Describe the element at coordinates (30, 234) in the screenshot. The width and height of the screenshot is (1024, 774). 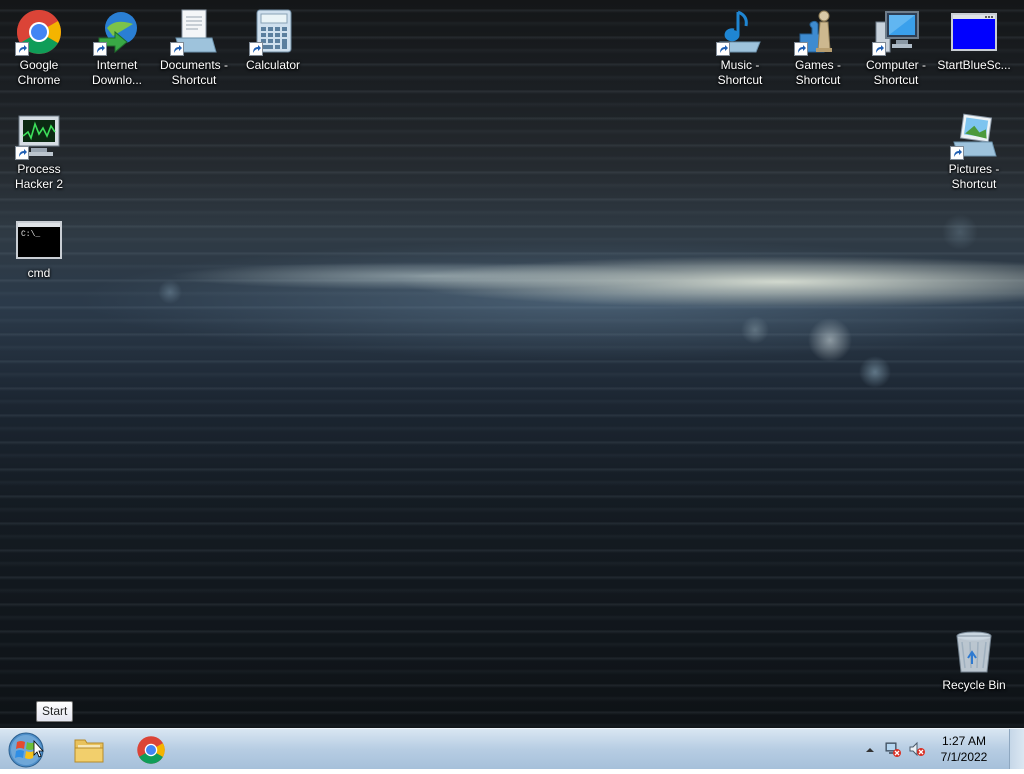
I see `svg-text: C:\_` at that location.